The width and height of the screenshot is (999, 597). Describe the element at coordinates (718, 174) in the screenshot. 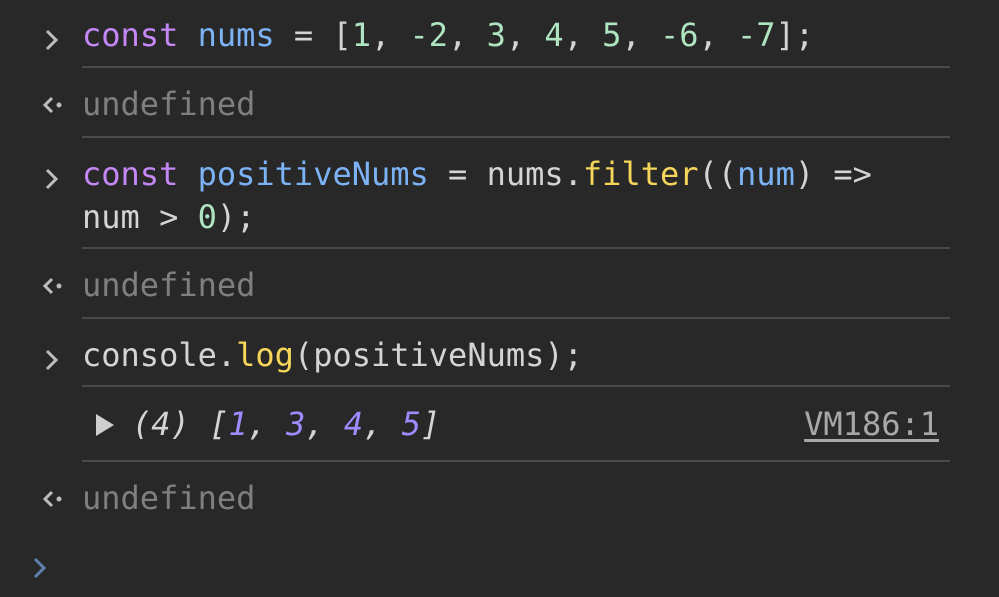

I see `code-token: ((` at that location.